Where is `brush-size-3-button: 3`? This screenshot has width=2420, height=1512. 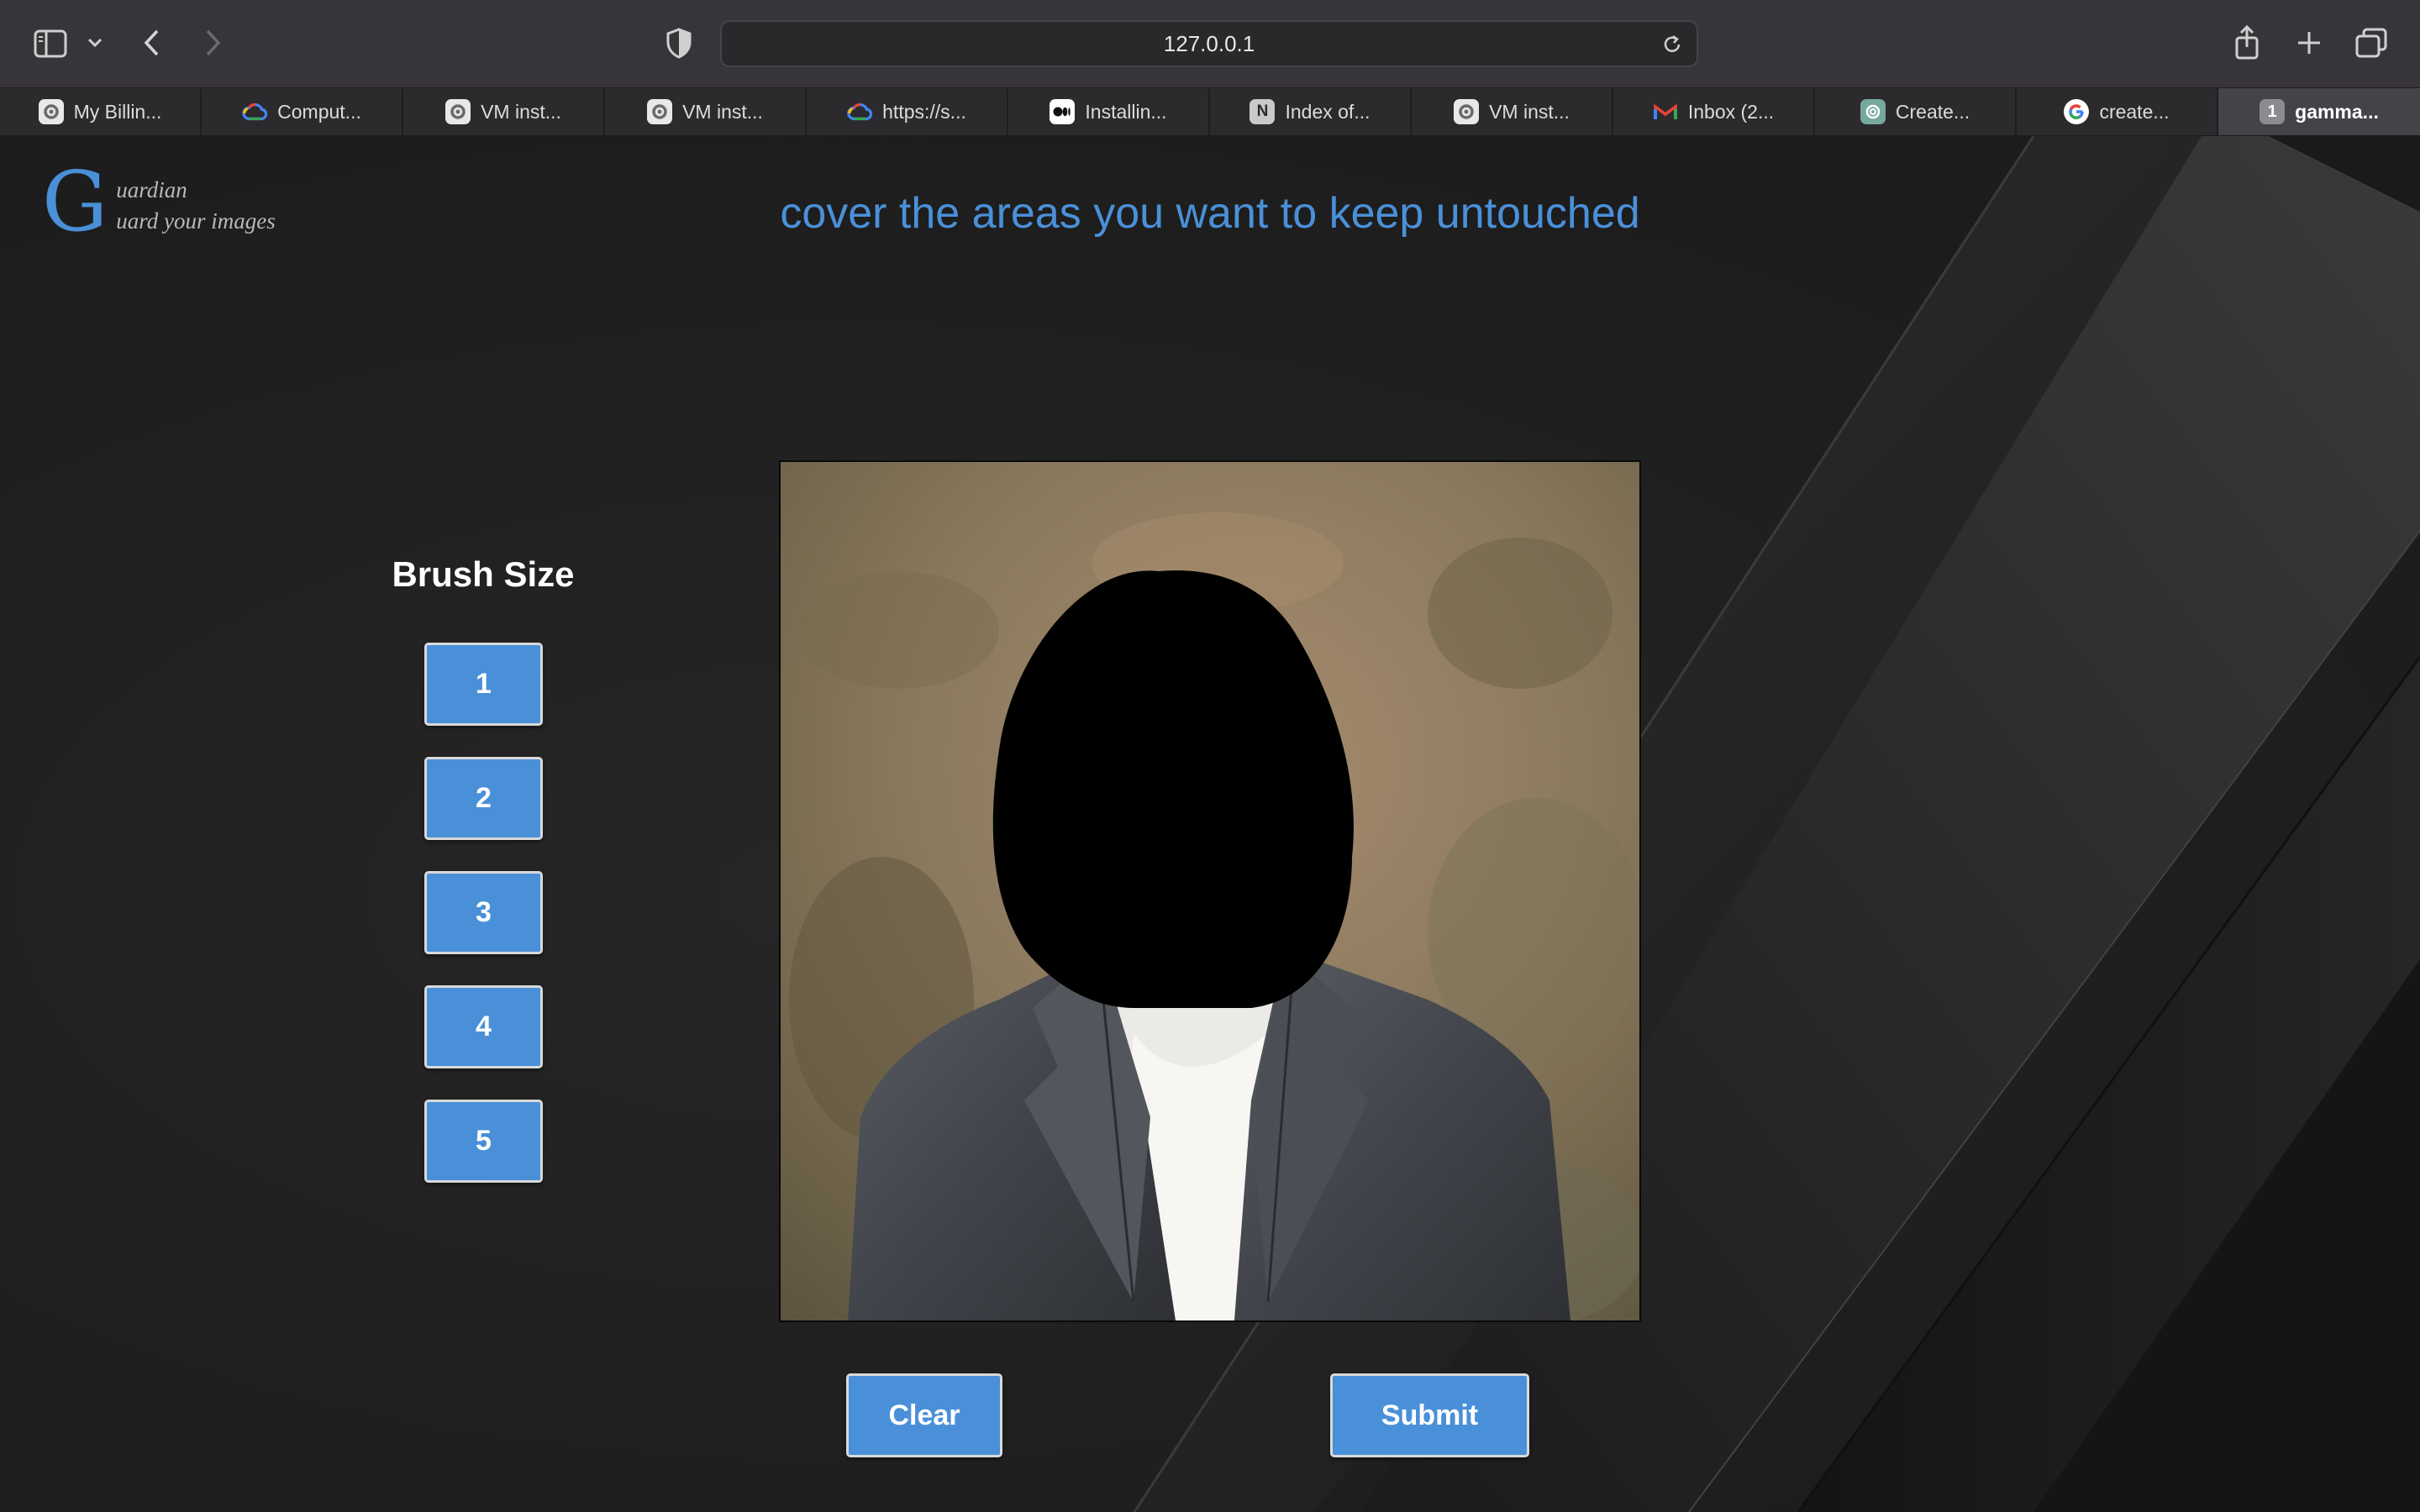 brush-size-3-button: 3 is located at coordinates (483, 912).